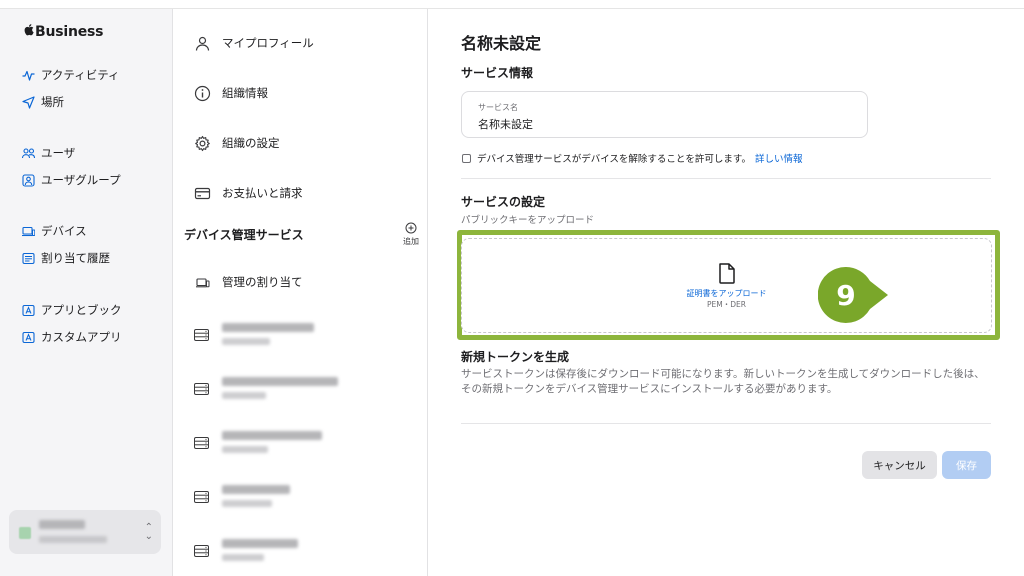 The height and width of the screenshot is (576, 1024). Describe the element at coordinates (28, 31) in the screenshot. I see `apple-logo-icon` at that location.